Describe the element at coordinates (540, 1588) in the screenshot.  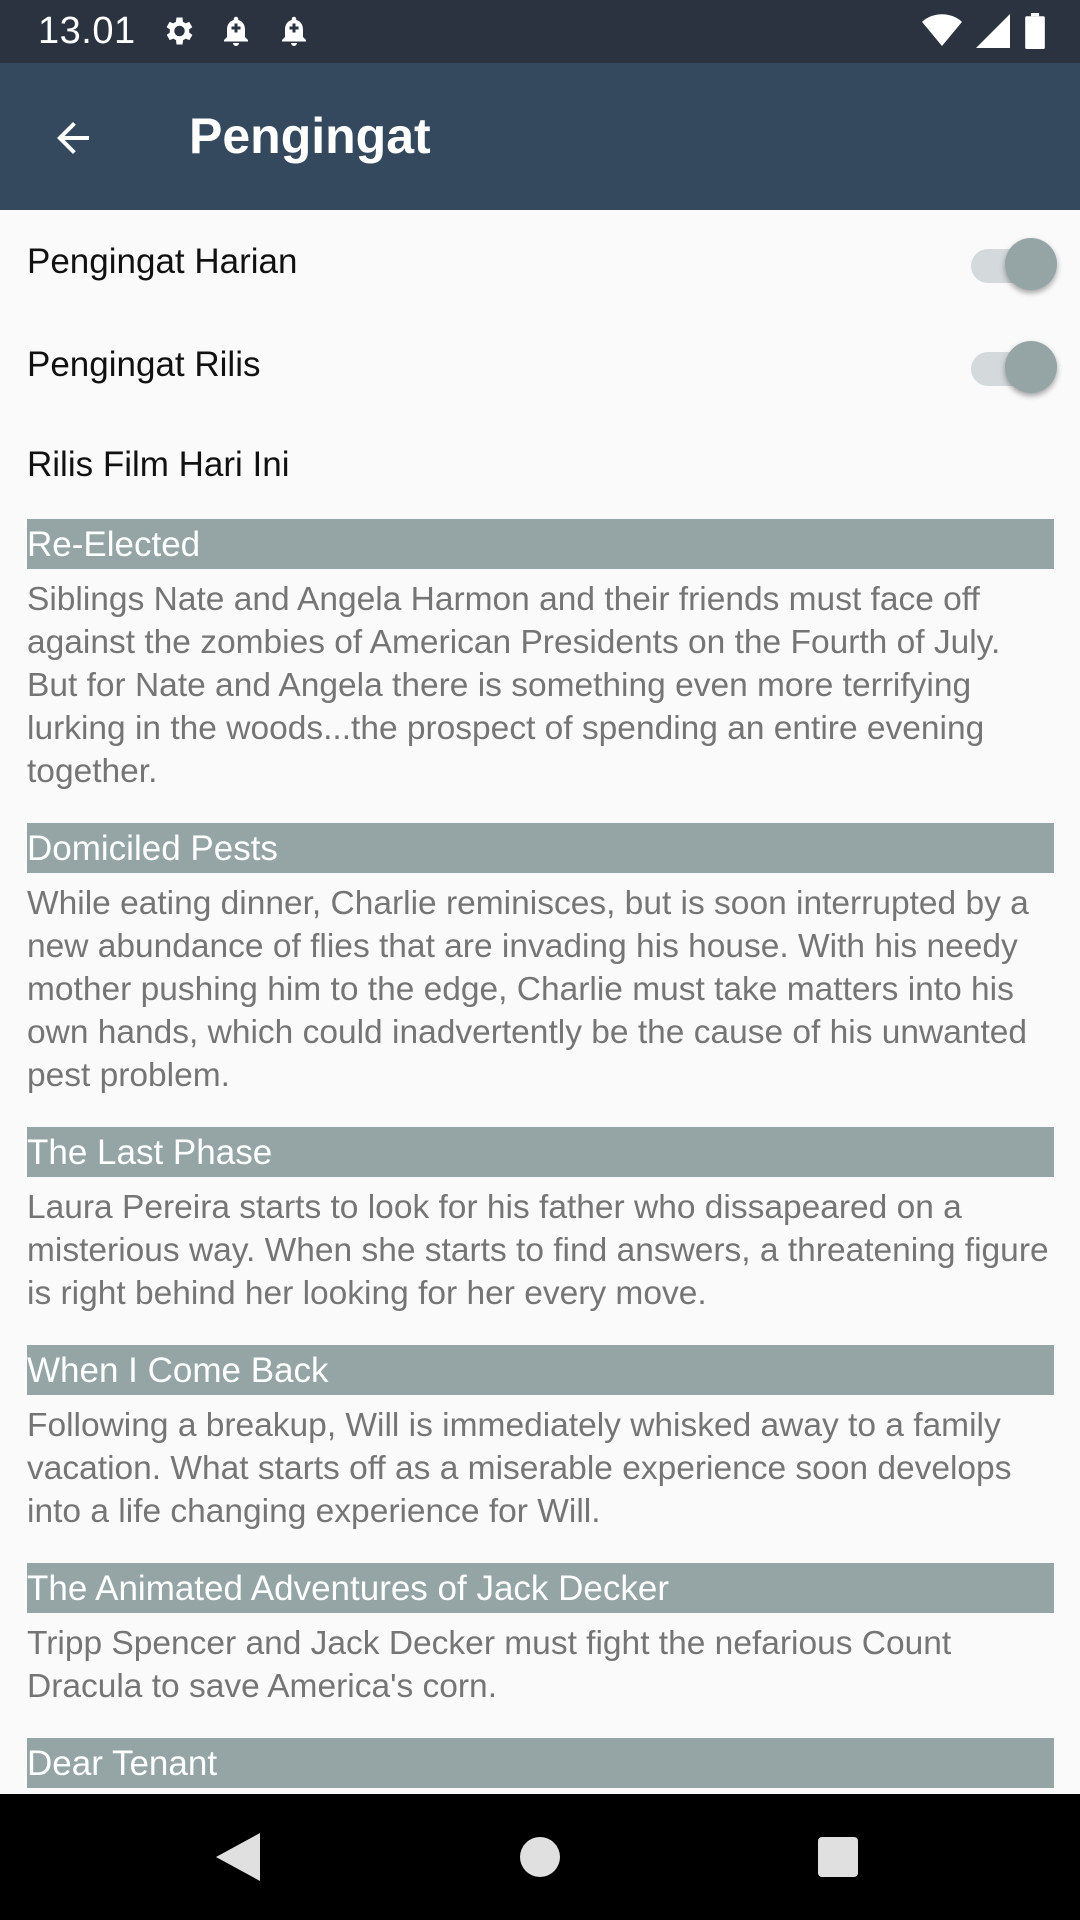
I see `movie-title: The Animated Adventures of Jack Decker` at that location.